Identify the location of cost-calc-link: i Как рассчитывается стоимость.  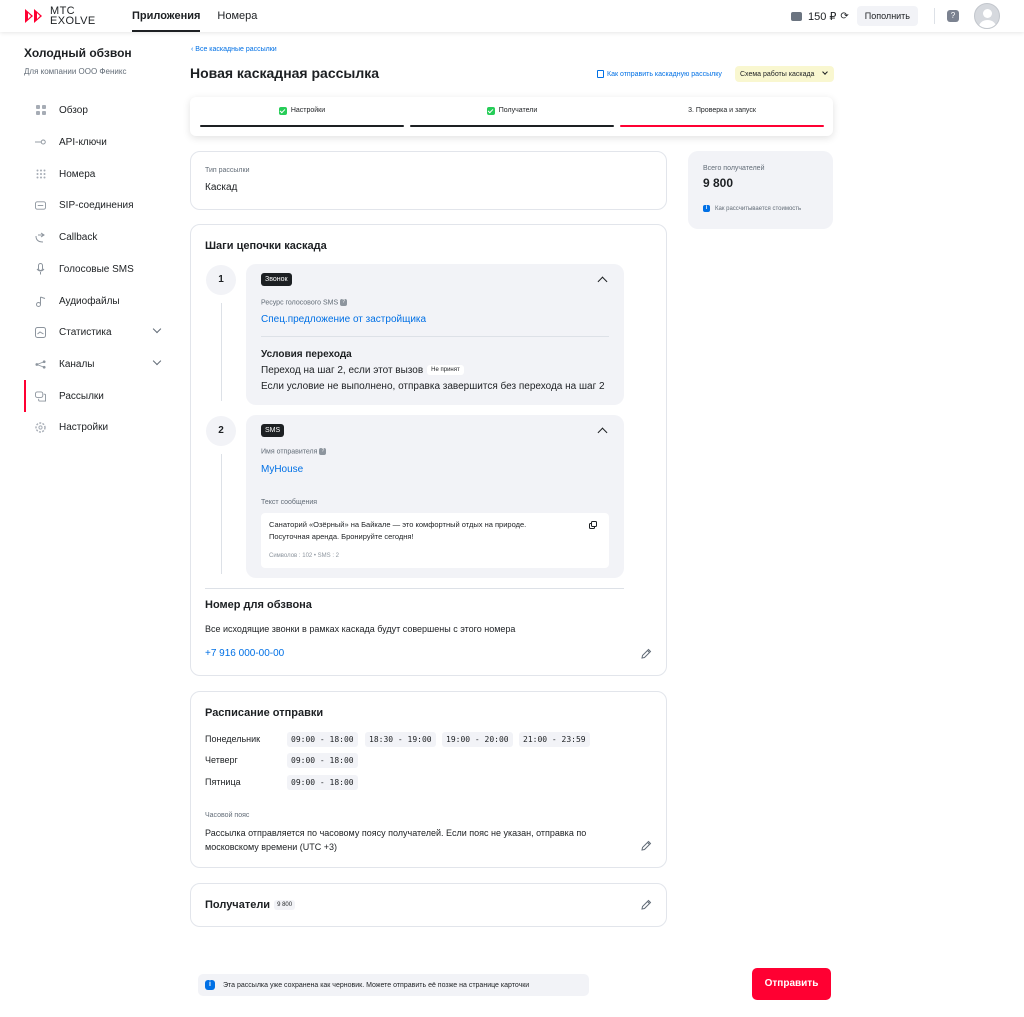
(752, 208).